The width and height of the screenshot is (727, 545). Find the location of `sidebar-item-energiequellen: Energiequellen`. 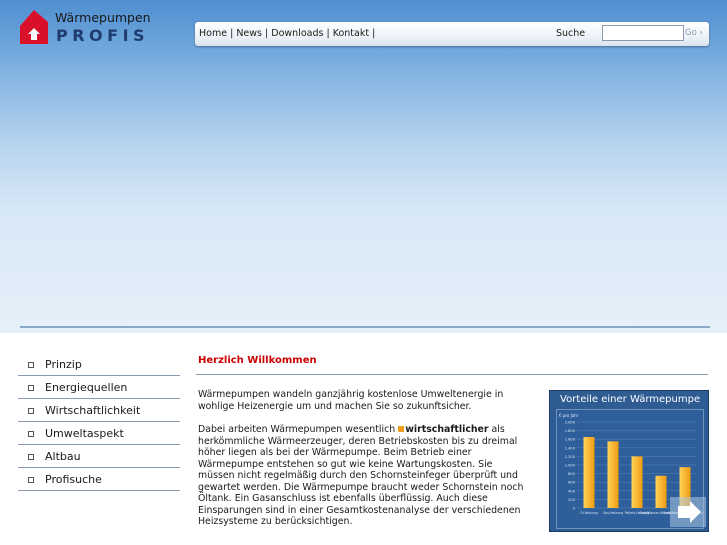

sidebar-item-energiequellen: Energiequellen is located at coordinates (99, 387).